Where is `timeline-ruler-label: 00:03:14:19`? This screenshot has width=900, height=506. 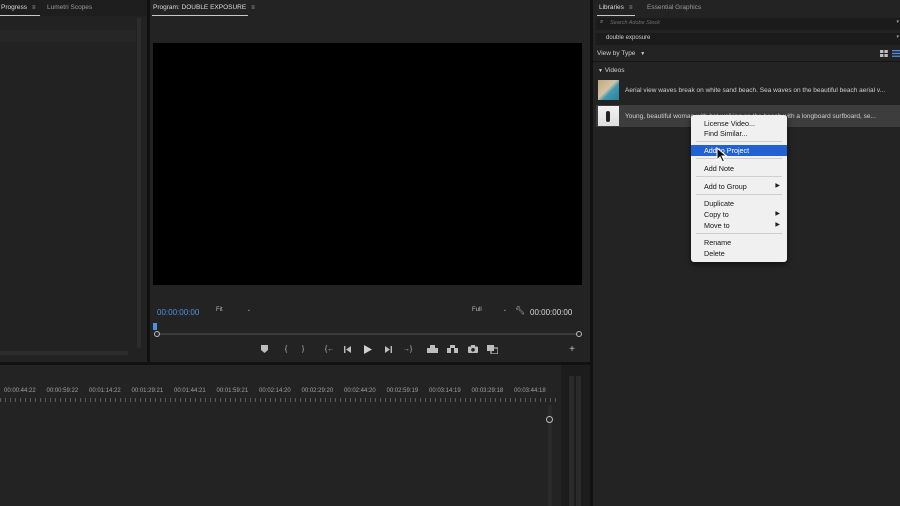
timeline-ruler-label: 00:03:14:19 is located at coordinates (445, 391).